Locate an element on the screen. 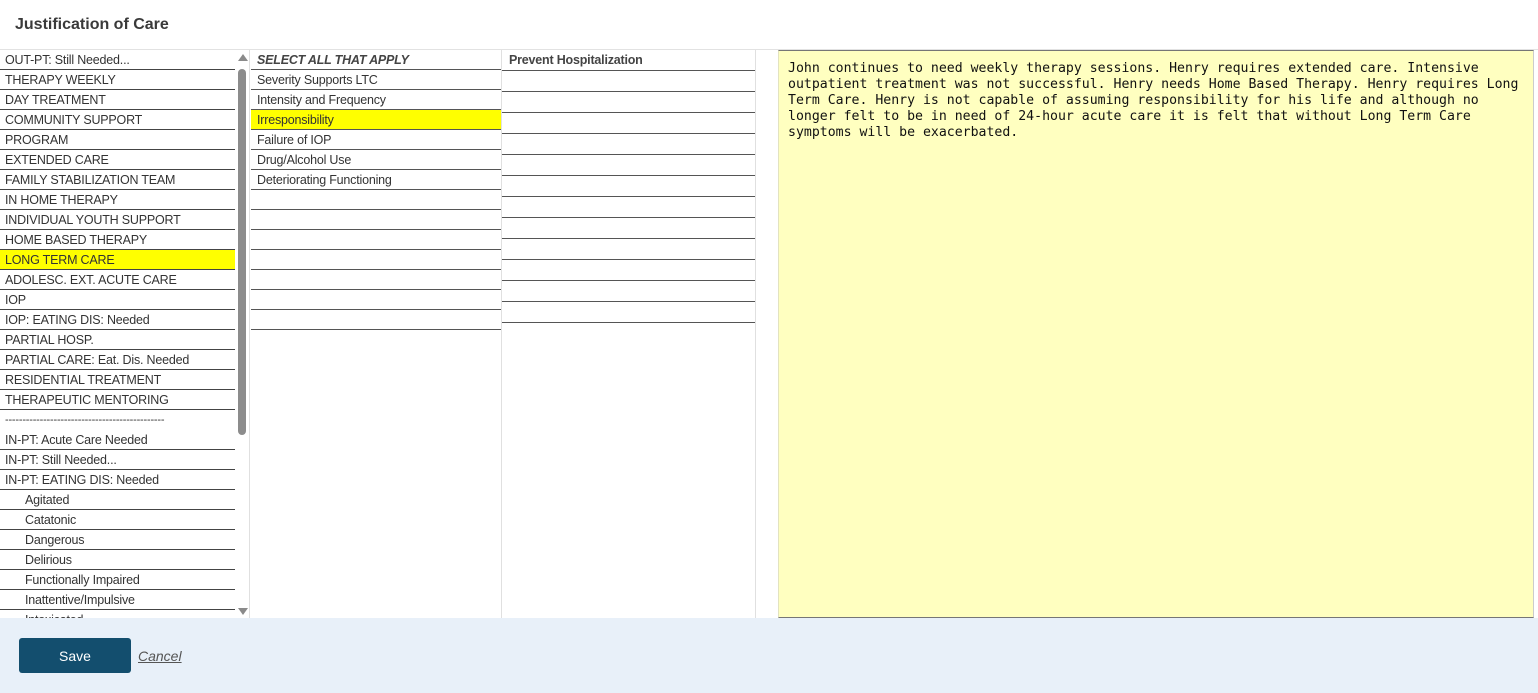 This screenshot has height=693, width=1538. care-type-item: LONG TERM CARE is located at coordinates (117, 260).